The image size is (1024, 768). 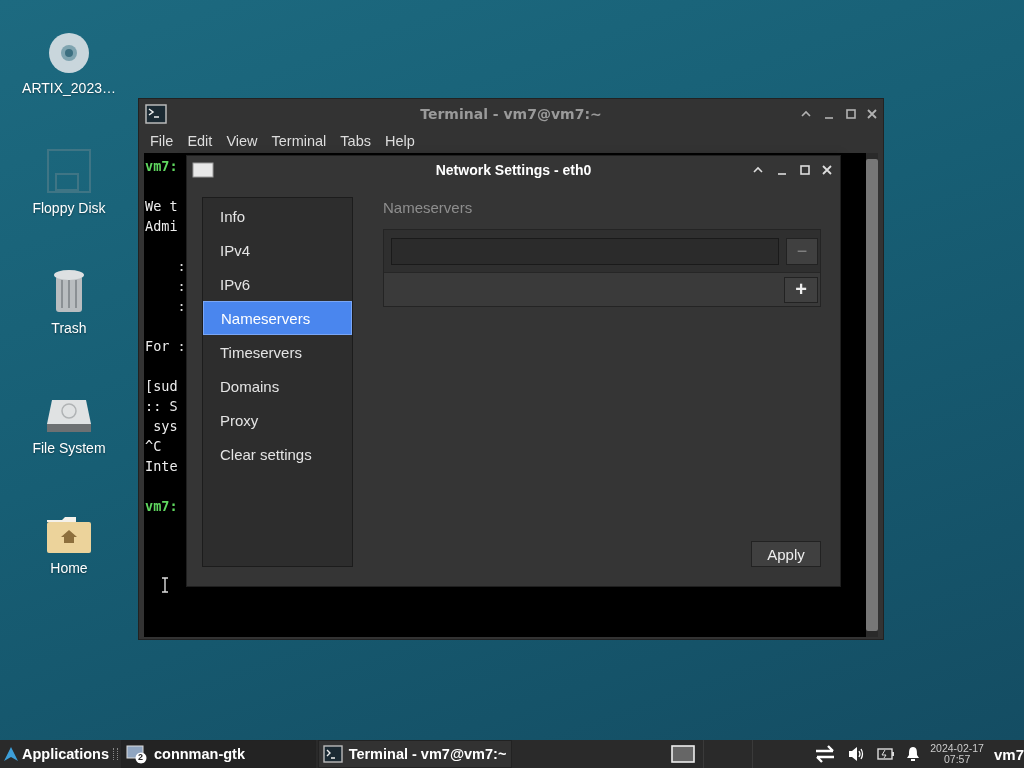 What do you see at coordinates (277, 386) in the screenshot?
I see `sidebar-item: Domains` at bounding box center [277, 386].